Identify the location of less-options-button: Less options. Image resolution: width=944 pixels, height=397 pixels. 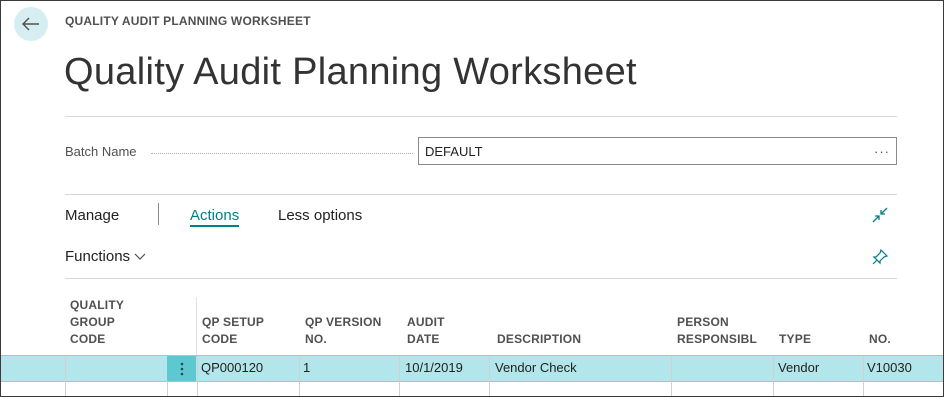
(320, 215).